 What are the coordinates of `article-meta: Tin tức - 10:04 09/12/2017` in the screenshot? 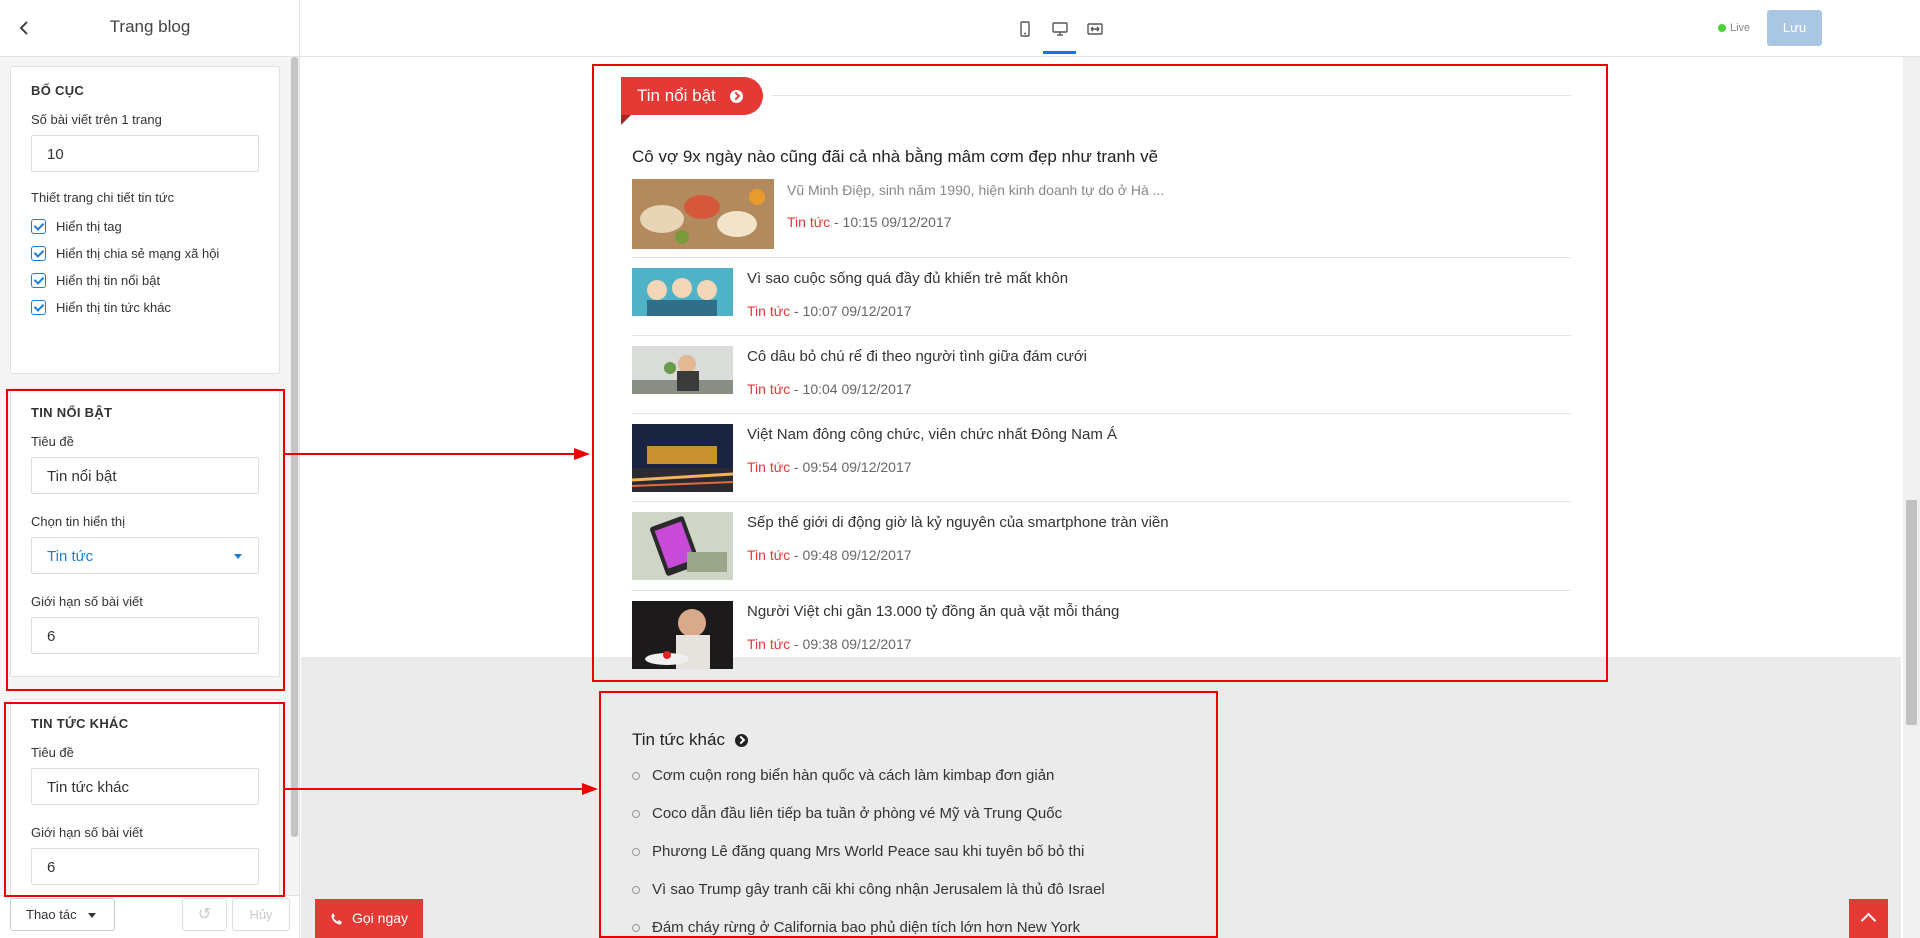 It's located at (829, 389).